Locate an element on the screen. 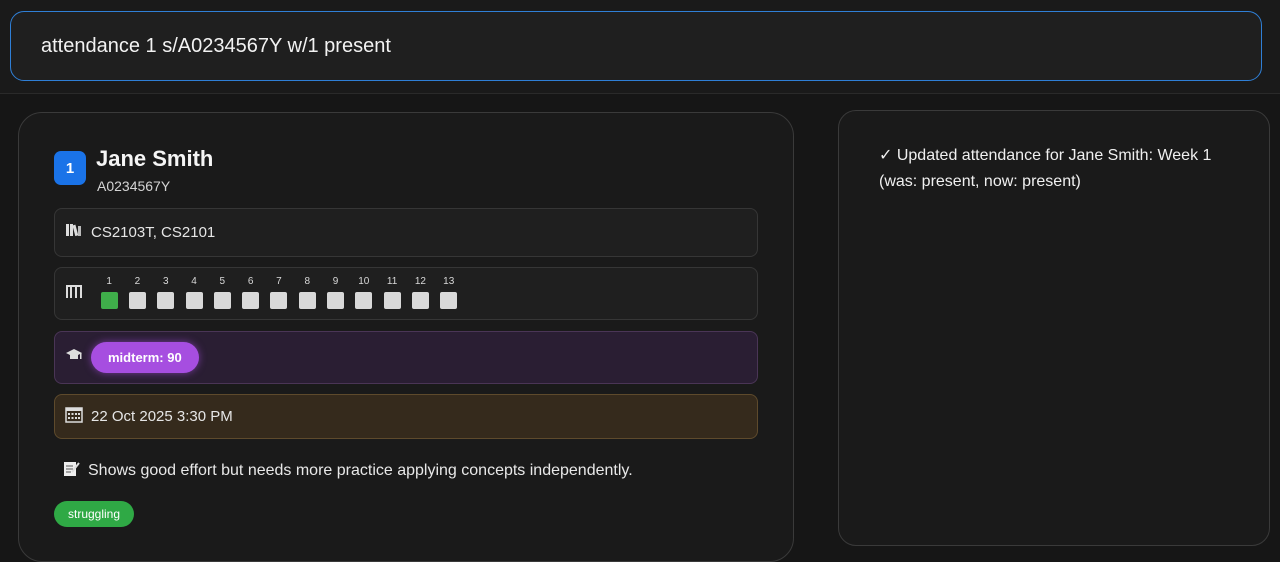 The height and width of the screenshot is (562, 1280). week-number: 3 is located at coordinates (165, 281).